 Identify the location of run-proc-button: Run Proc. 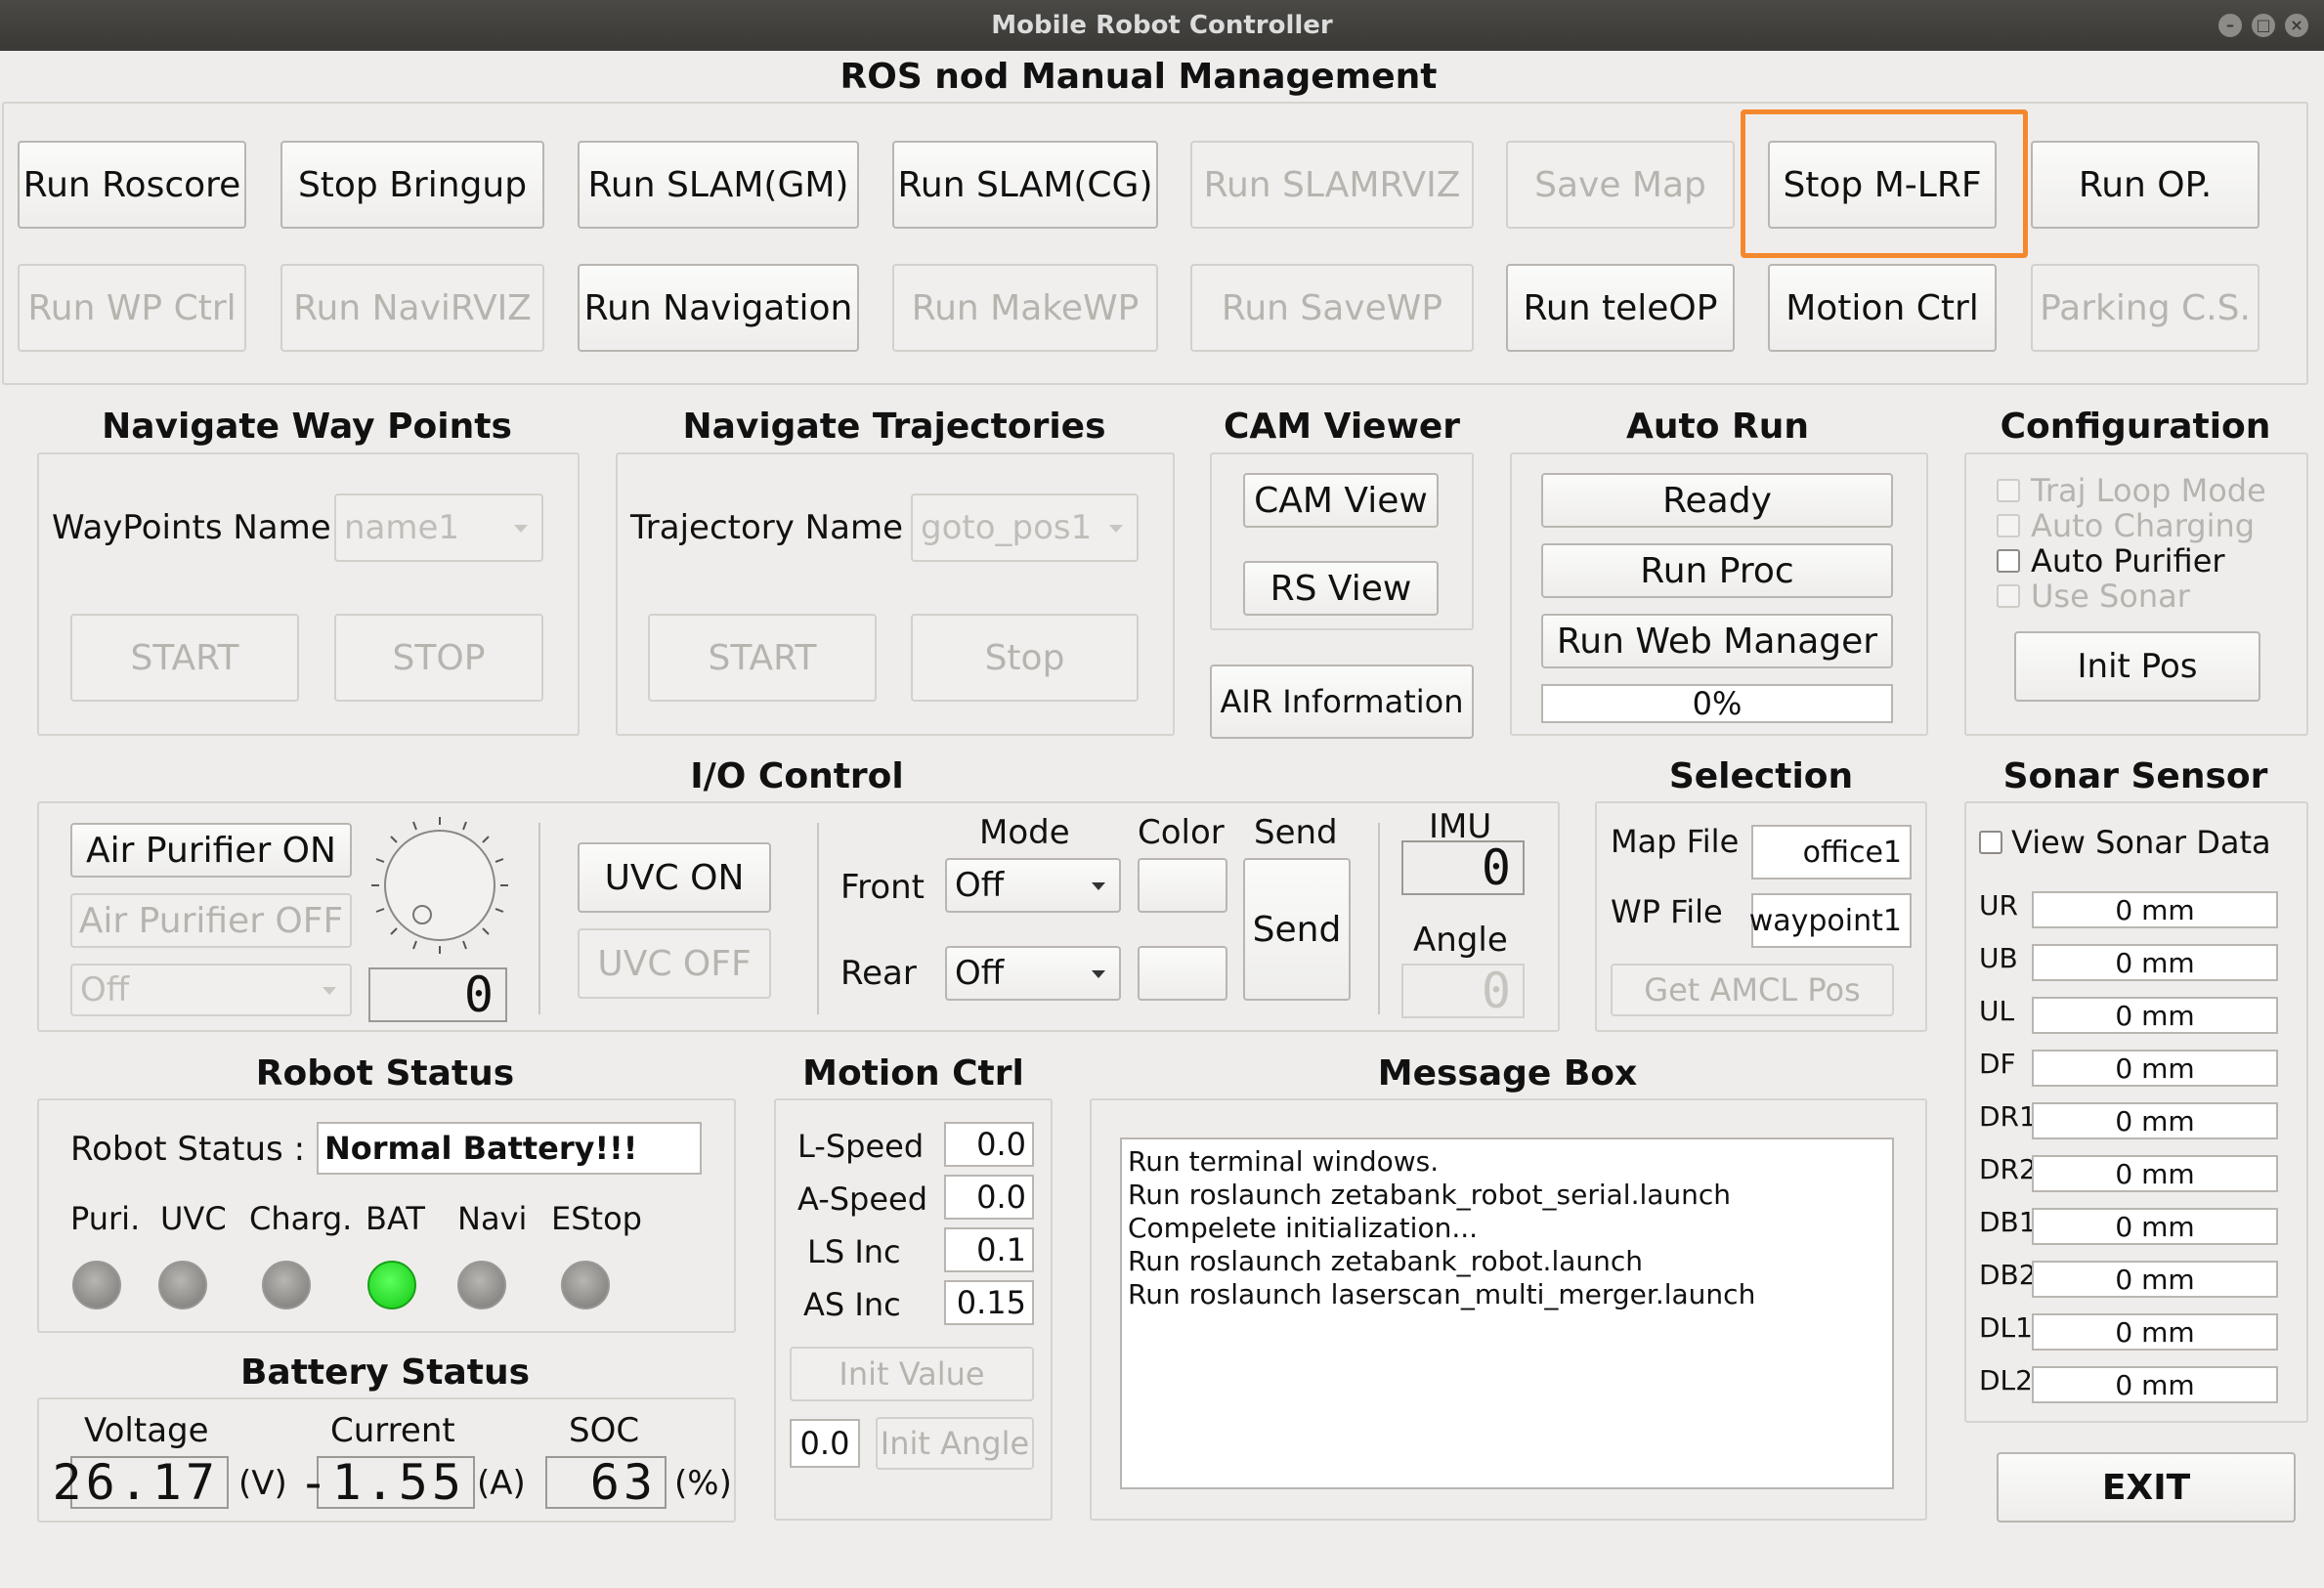
(1717, 570).